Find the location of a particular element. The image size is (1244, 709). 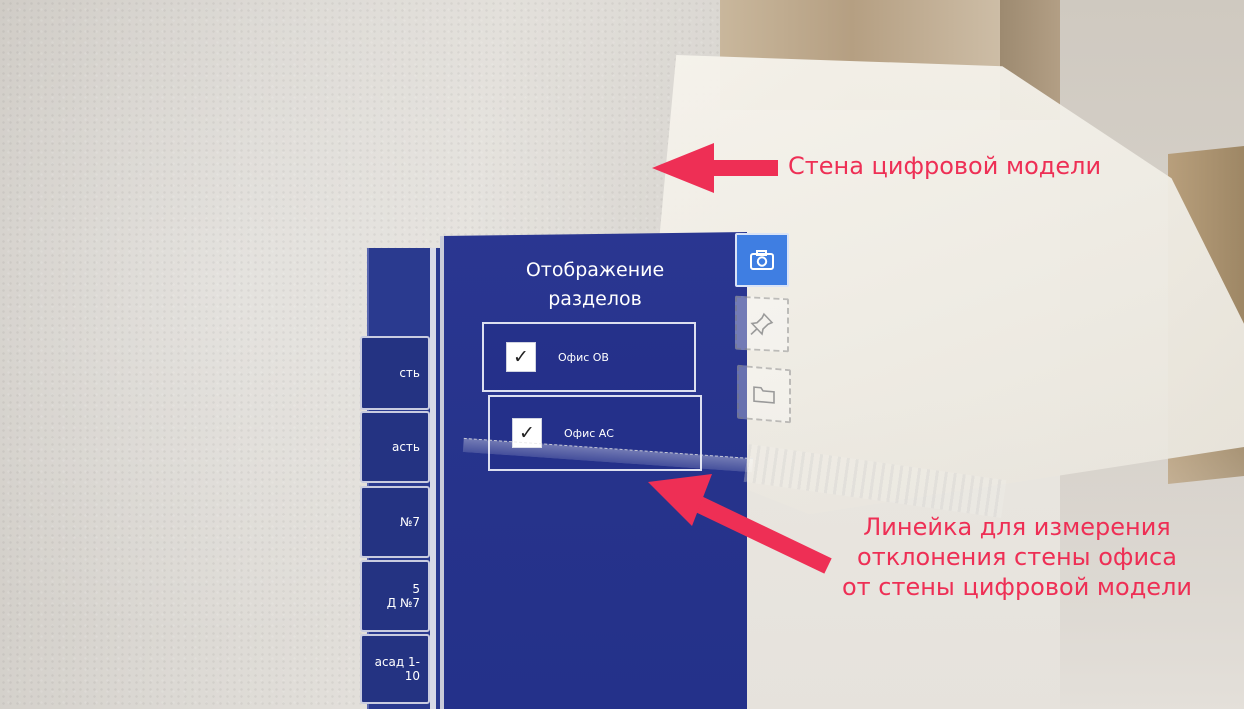

pin-button is located at coordinates (762, 324).